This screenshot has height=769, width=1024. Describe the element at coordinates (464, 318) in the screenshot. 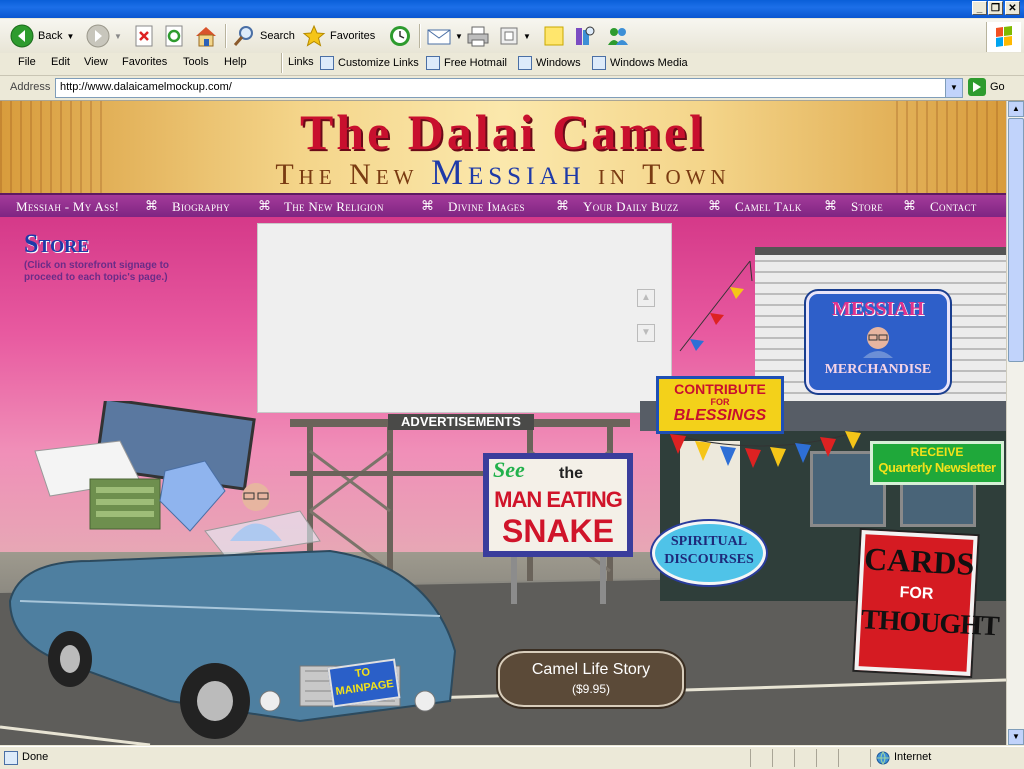

I see `advertisement-billboard: ▲ ▼` at that location.